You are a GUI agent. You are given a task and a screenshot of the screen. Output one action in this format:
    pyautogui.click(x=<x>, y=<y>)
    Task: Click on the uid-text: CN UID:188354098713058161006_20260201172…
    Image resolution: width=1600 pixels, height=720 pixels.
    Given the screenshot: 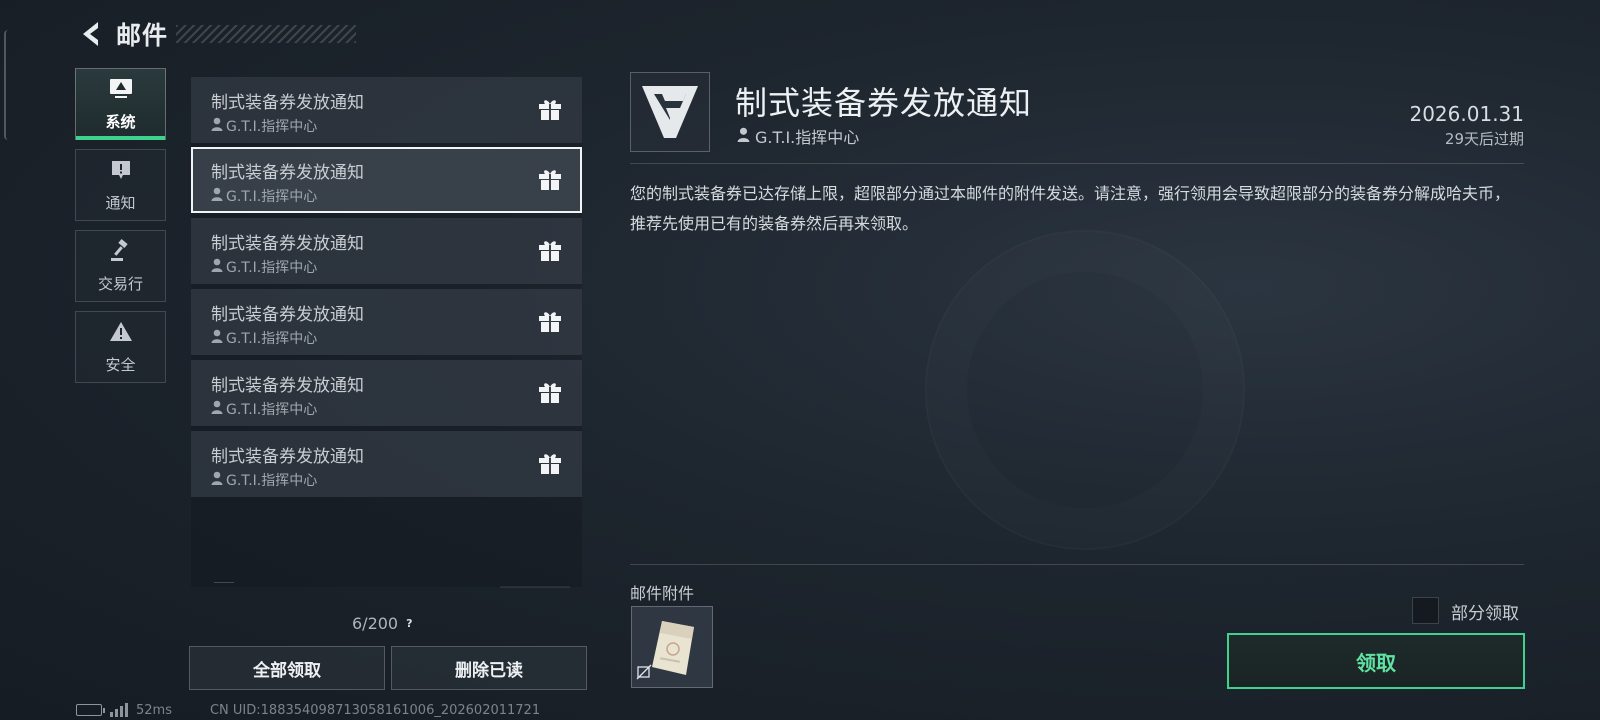 What is the action you would take?
    pyautogui.click(x=375, y=710)
    